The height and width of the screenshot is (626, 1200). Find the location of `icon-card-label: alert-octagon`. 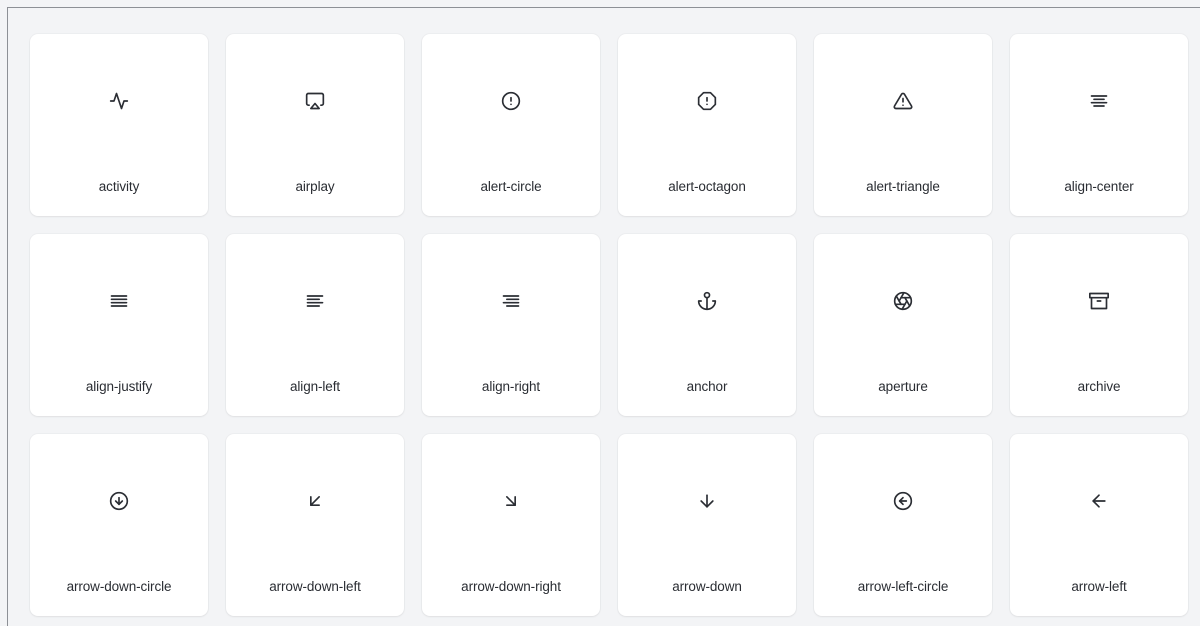

icon-card-label: alert-octagon is located at coordinates (707, 186).